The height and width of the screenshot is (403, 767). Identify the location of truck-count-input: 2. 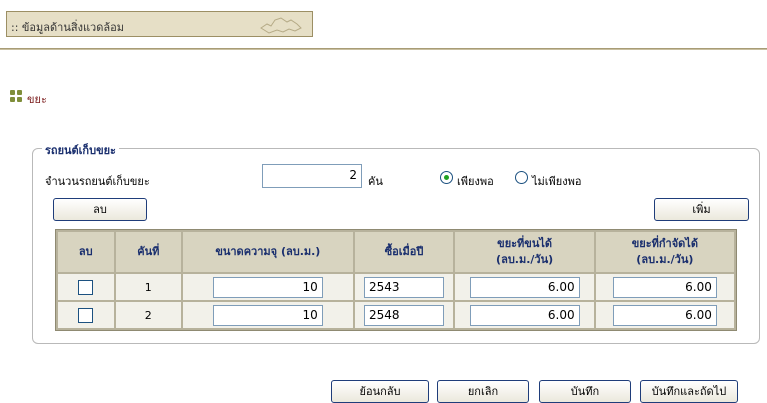
(312, 176).